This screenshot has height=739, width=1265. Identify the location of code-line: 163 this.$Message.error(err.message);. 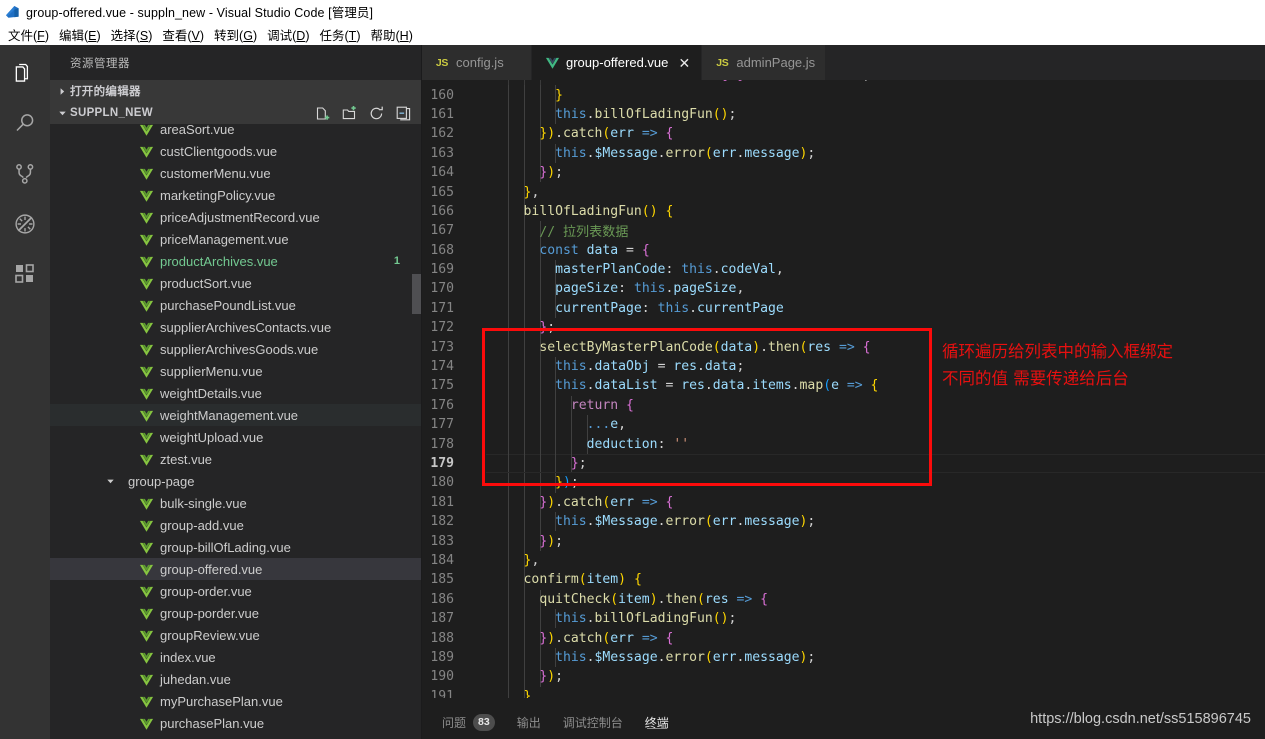
(843, 153).